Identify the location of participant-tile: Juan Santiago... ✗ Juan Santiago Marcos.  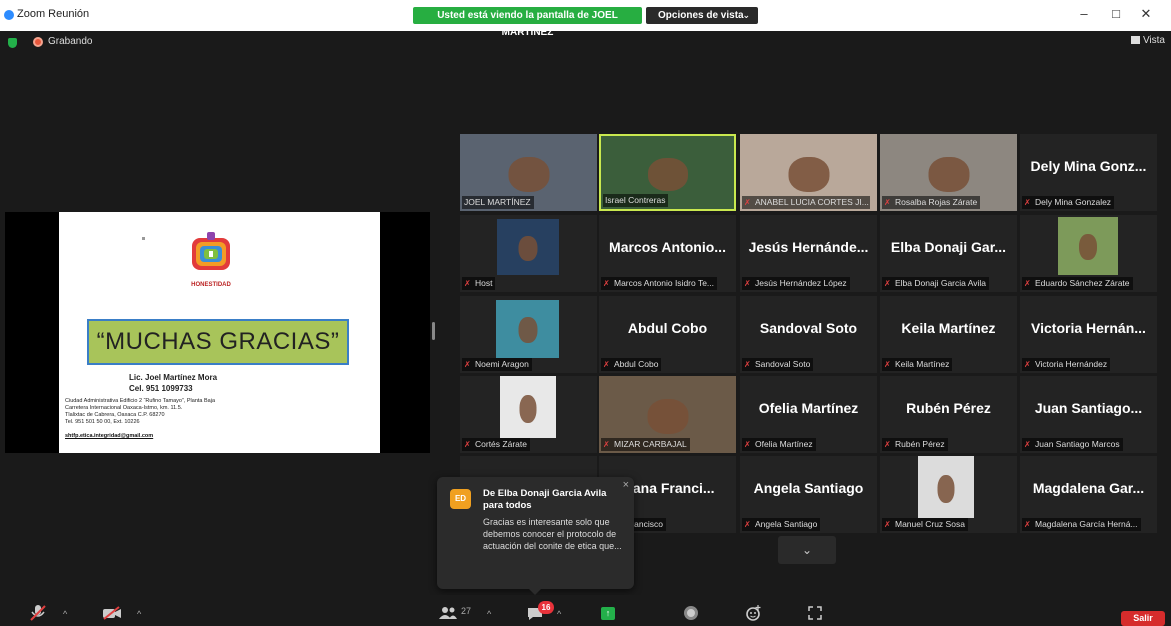
(1088, 414).